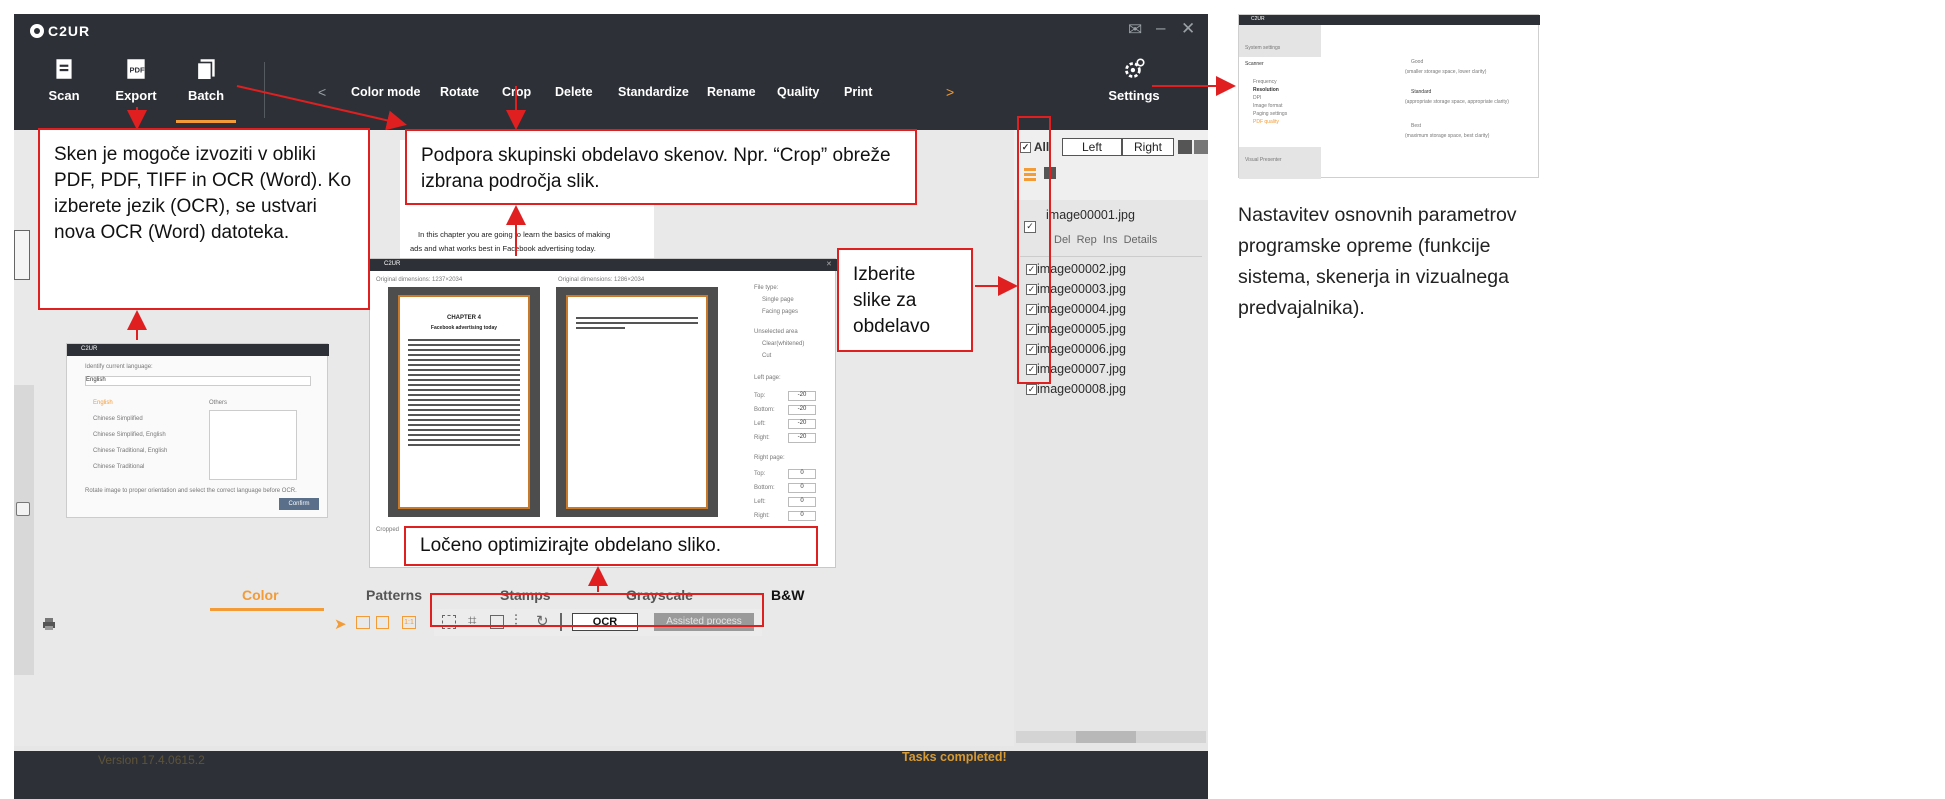 The height and width of the screenshot is (799, 1945). Describe the element at coordinates (1446, 72) in the screenshot. I see `settings-good-desc: (smaller storage space, lower clarity)` at that location.